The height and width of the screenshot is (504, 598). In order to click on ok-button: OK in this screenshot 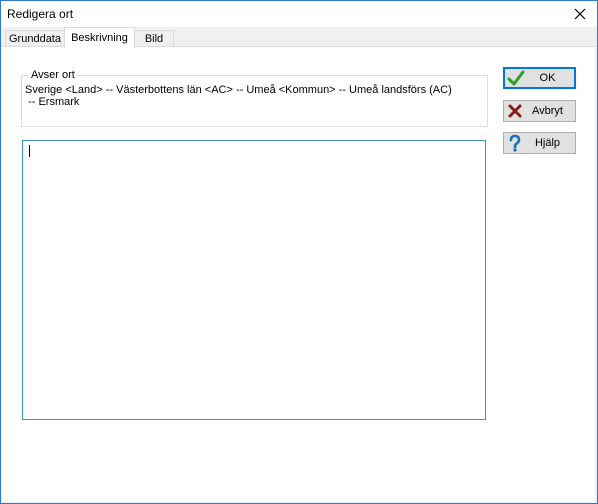, I will do `click(539, 78)`.